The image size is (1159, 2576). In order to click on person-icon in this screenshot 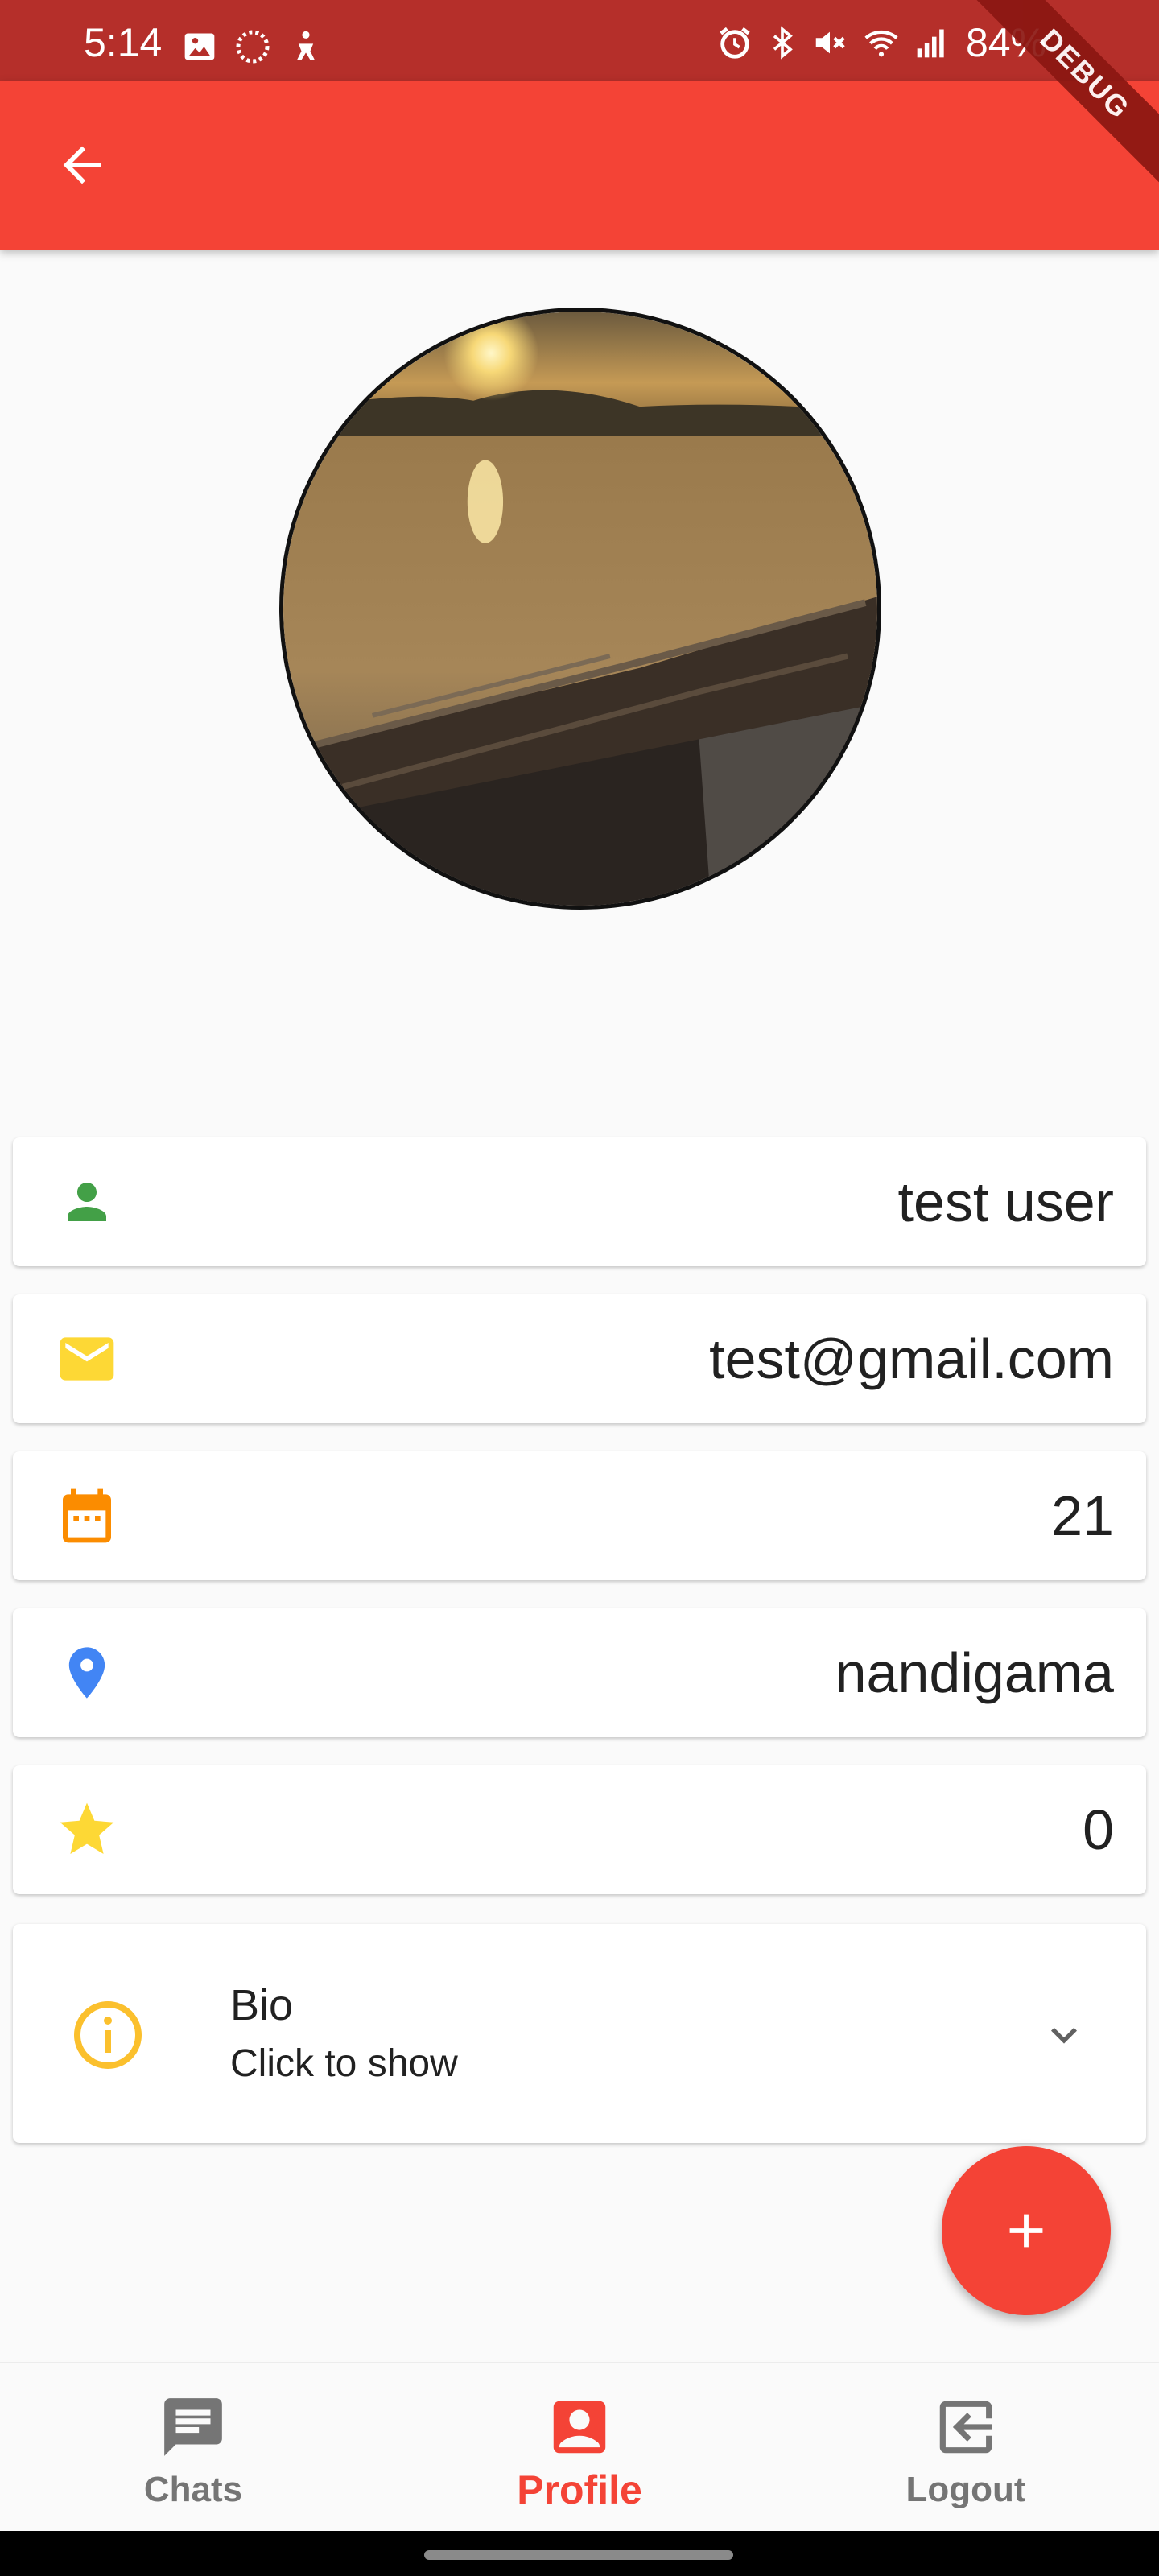, I will do `click(87, 1202)`.